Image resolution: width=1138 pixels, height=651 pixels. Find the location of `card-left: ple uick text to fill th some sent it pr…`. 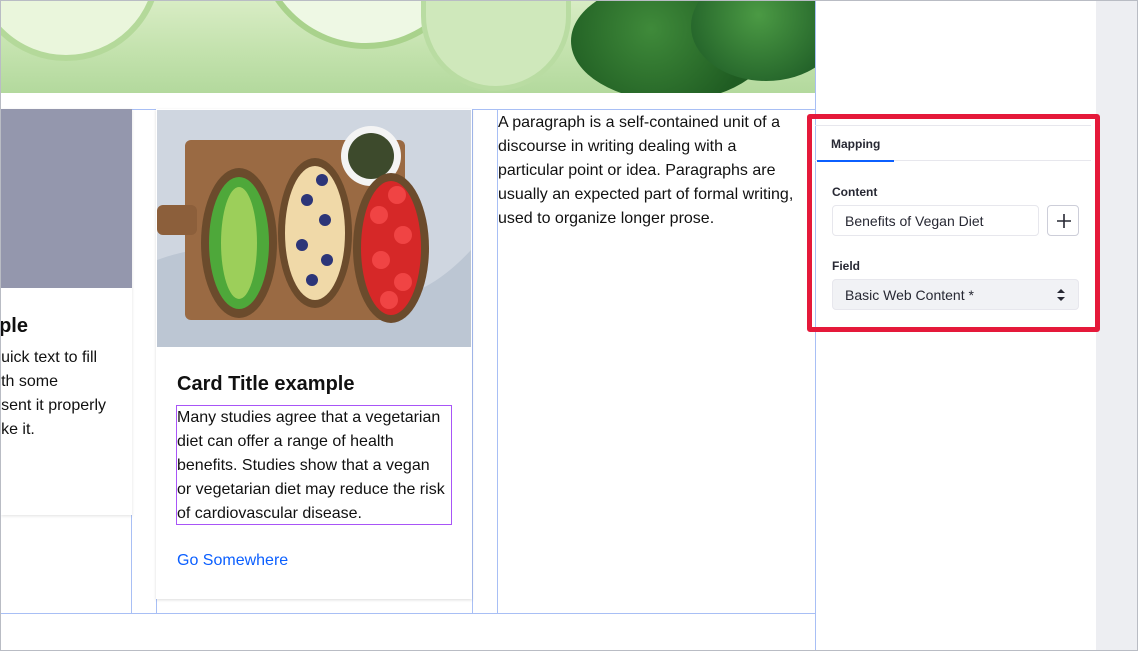

card-left: ple uick text to fill th some sent it pr… is located at coordinates (66, 312).